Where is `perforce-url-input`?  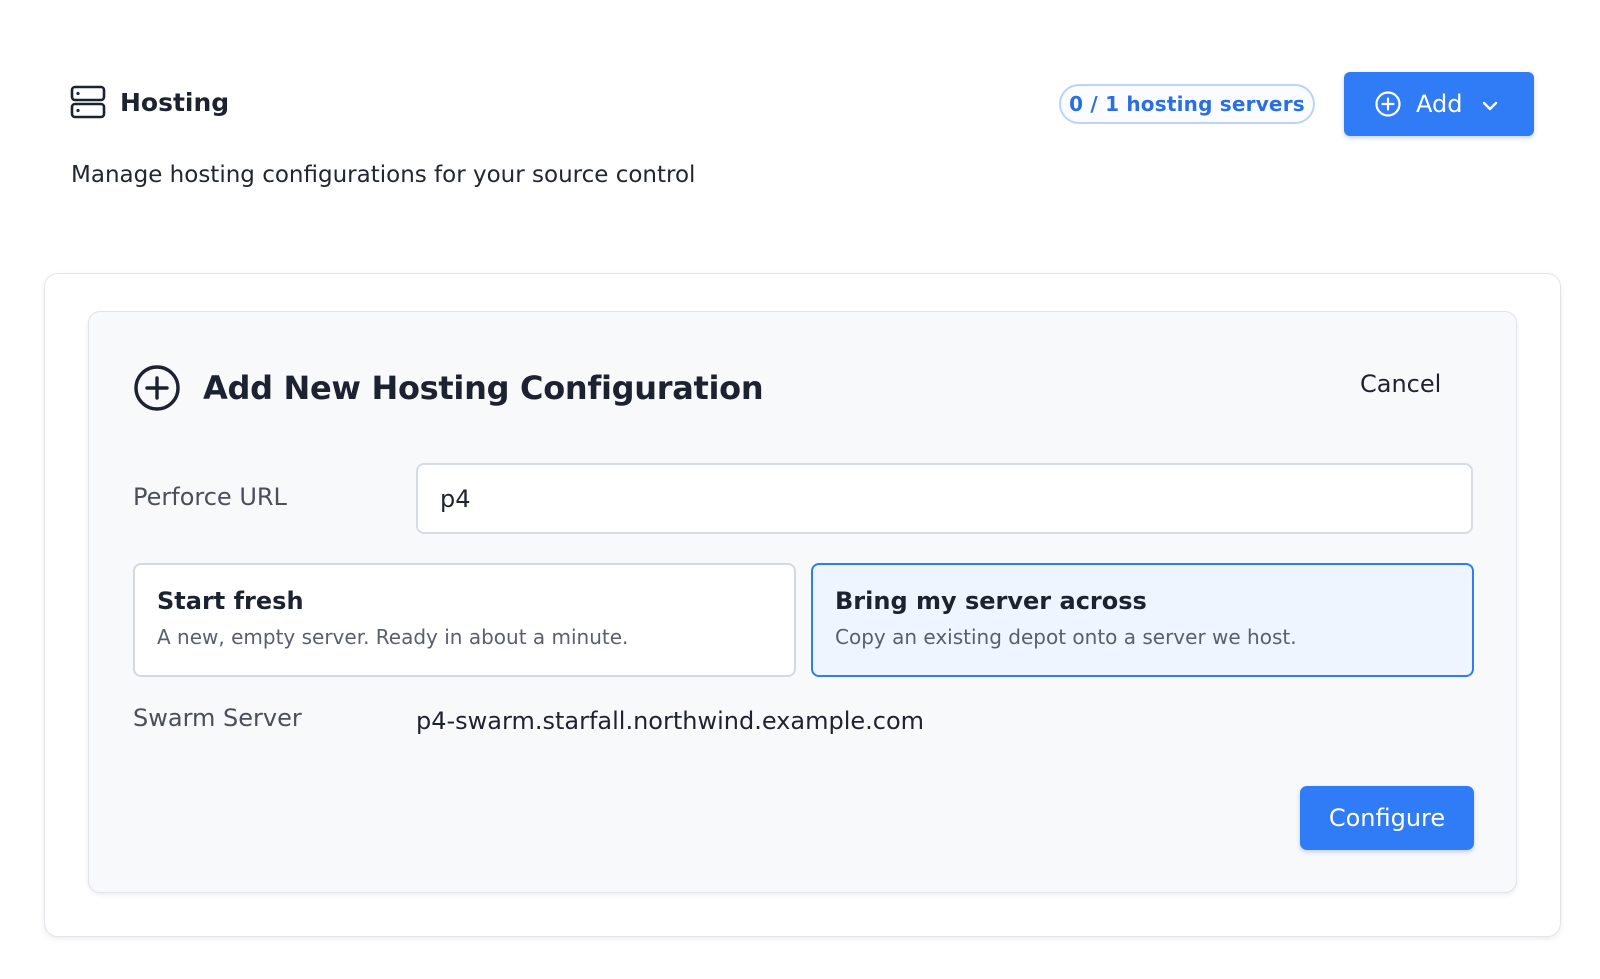 perforce-url-input is located at coordinates (944, 498).